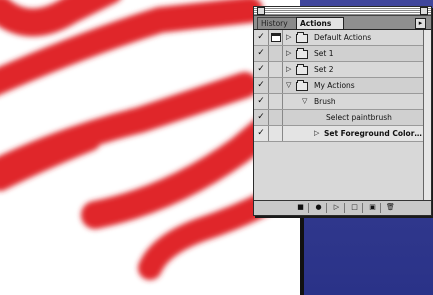 The image size is (433, 295). What do you see at coordinates (334, 85) in the screenshot?
I see `action-set-label: My Actions` at bounding box center [334, 85].